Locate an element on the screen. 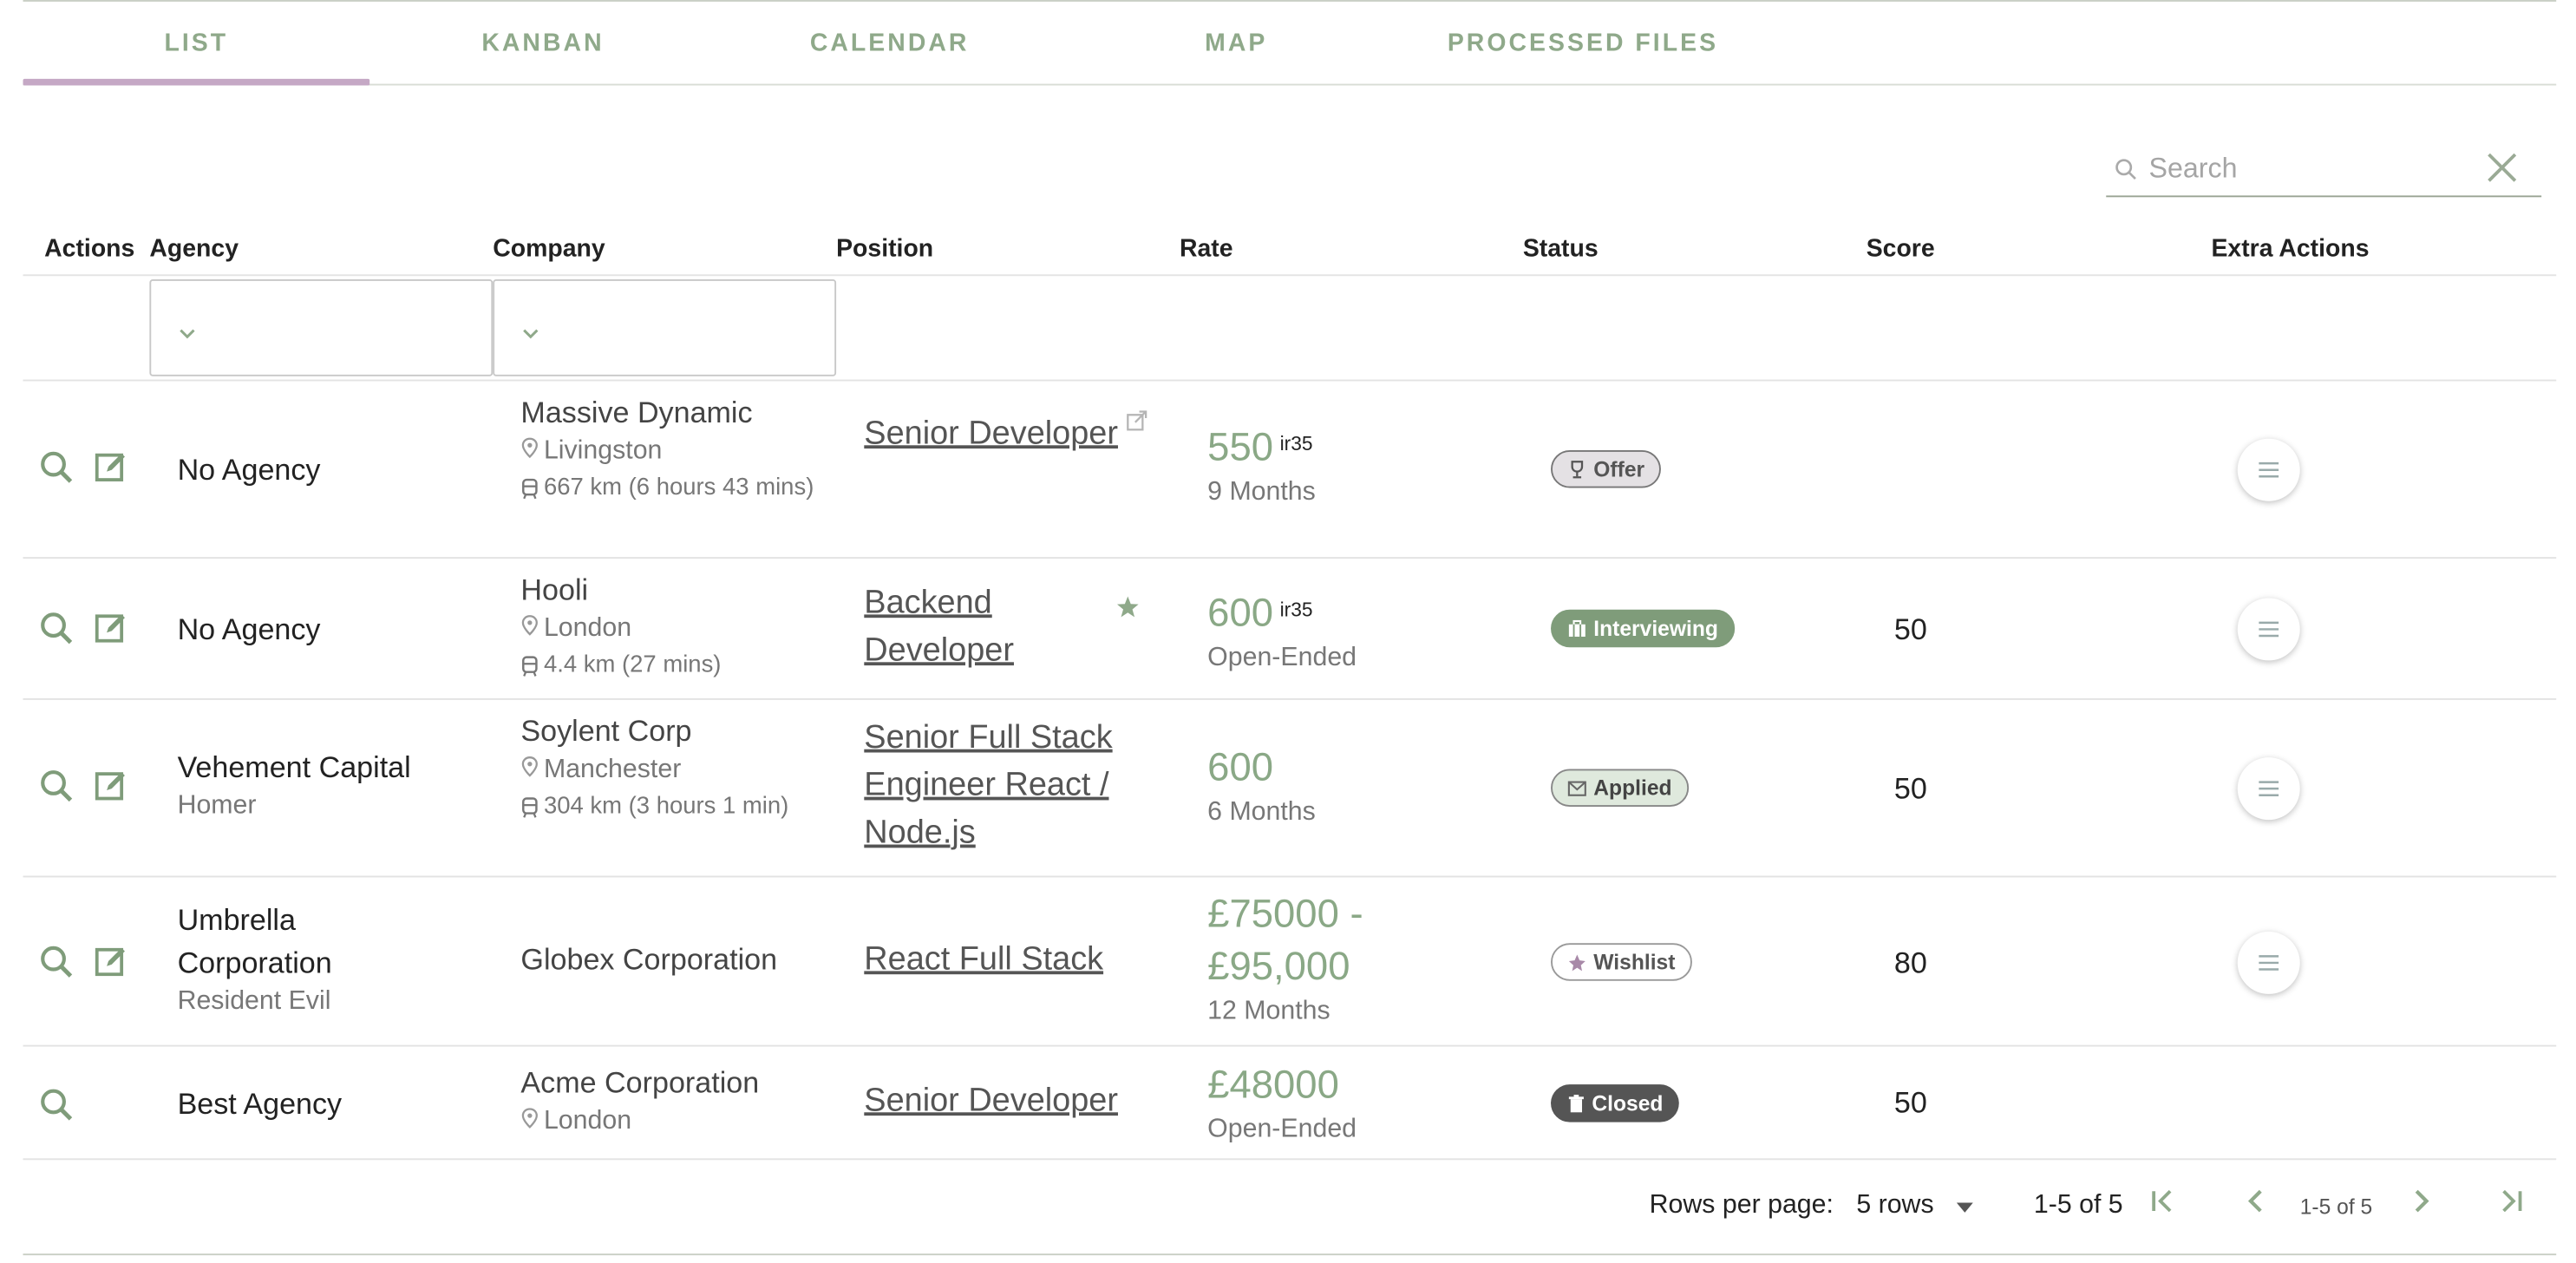 The image size is (2576, 1263). agency-filter-select is located at coordinates (321, 327).